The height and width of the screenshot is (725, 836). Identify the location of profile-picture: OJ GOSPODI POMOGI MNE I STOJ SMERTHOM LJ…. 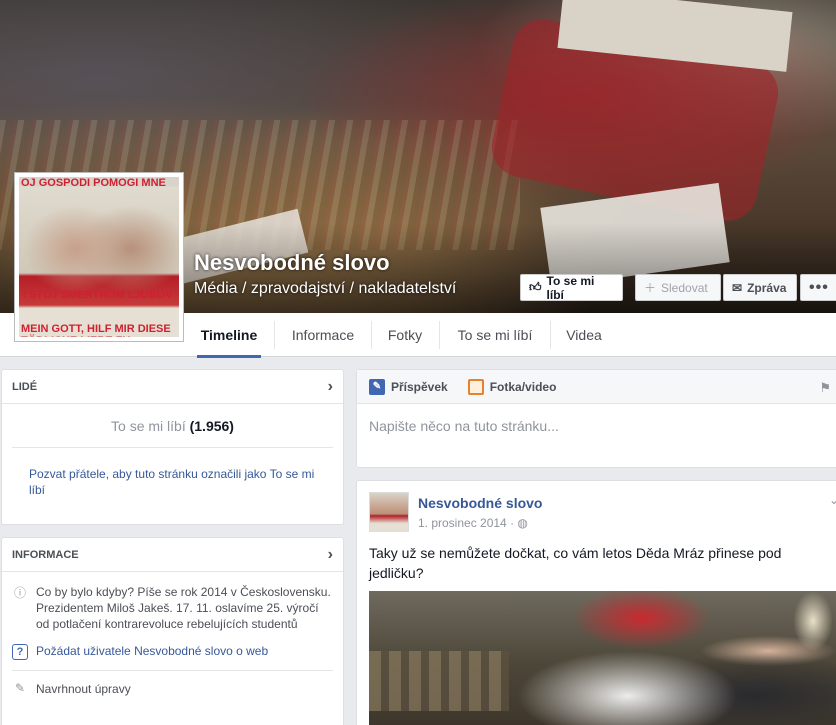
(99, 257).